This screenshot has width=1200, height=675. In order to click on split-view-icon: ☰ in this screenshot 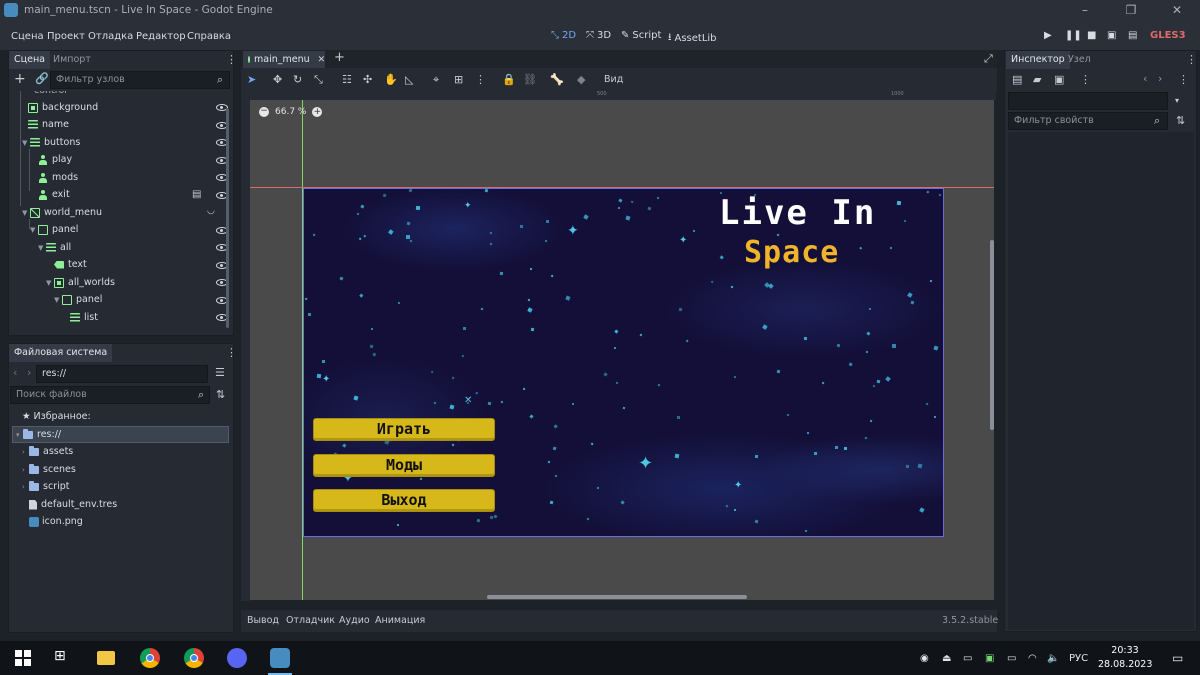, I will do `click(220, 373)`.